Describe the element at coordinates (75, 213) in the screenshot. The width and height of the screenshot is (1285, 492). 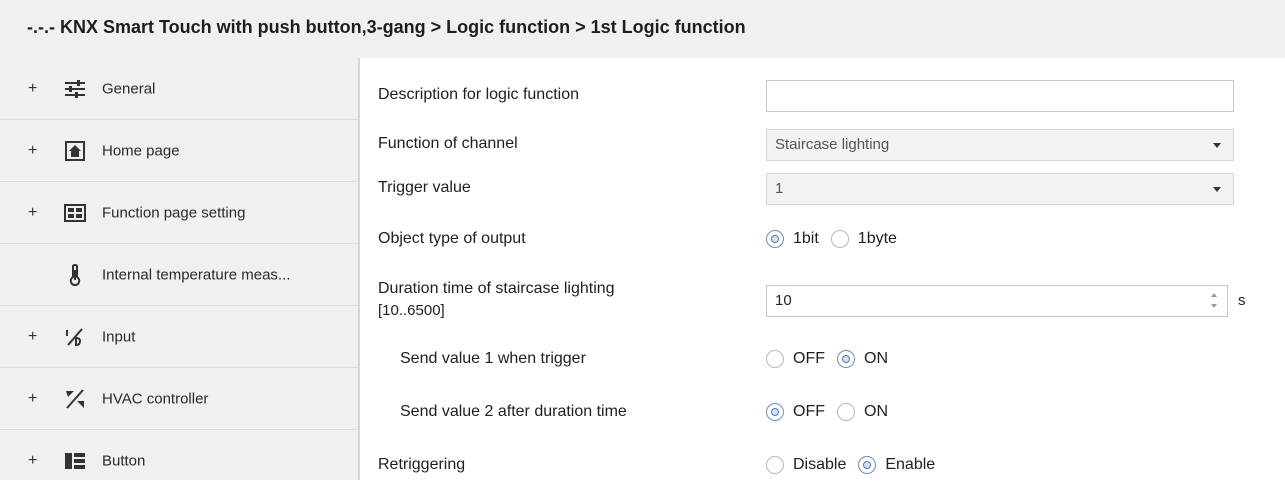
I see `grid-icon` at that location.